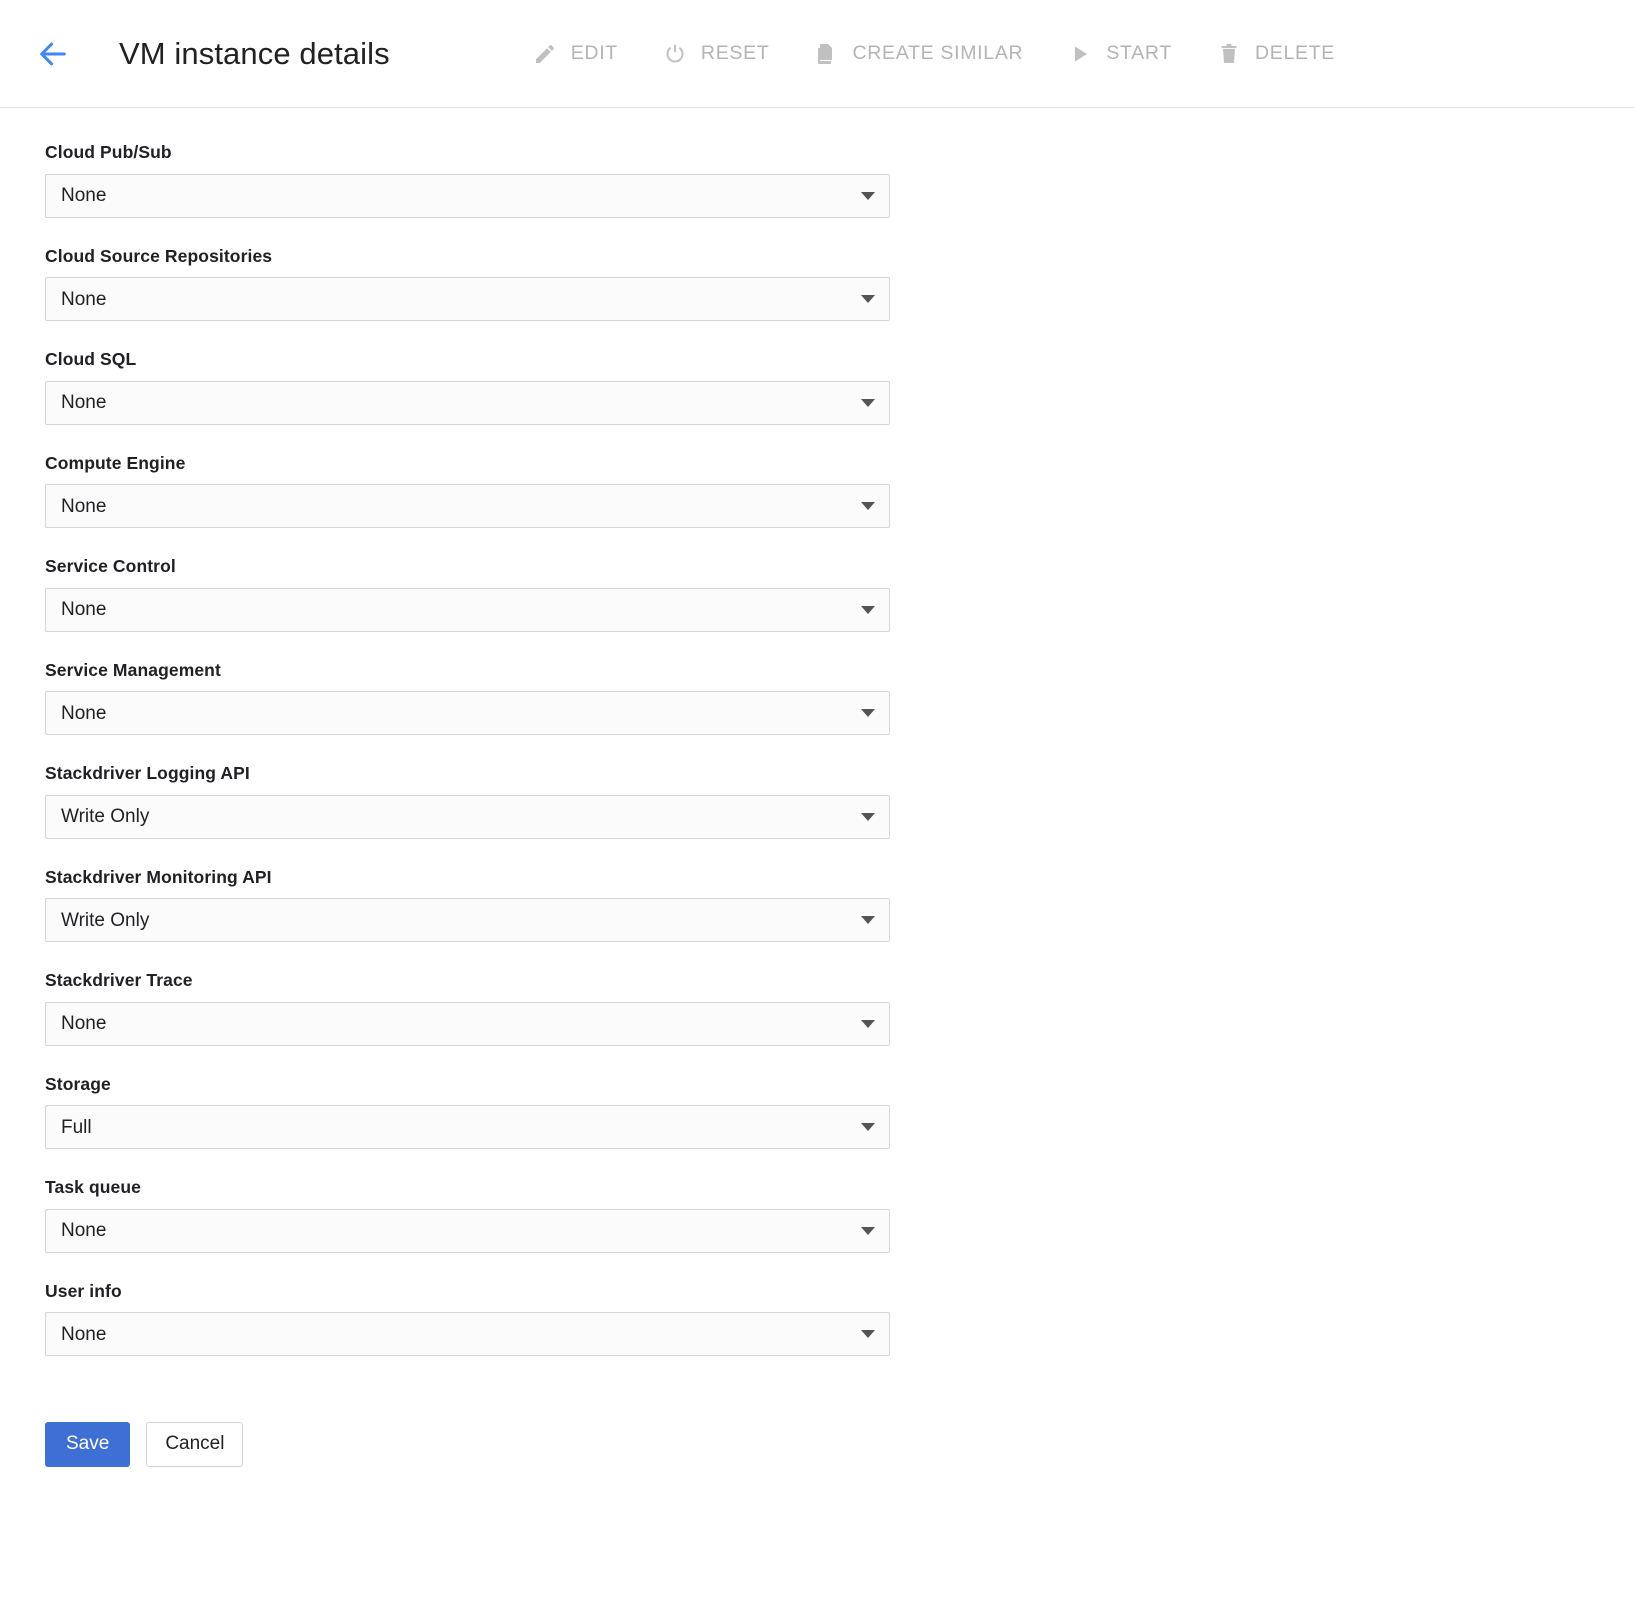  What do you see at coordinates (467, 713) in the screenshot?
I see `service-management-select: None` at bounding box center [467, 713].